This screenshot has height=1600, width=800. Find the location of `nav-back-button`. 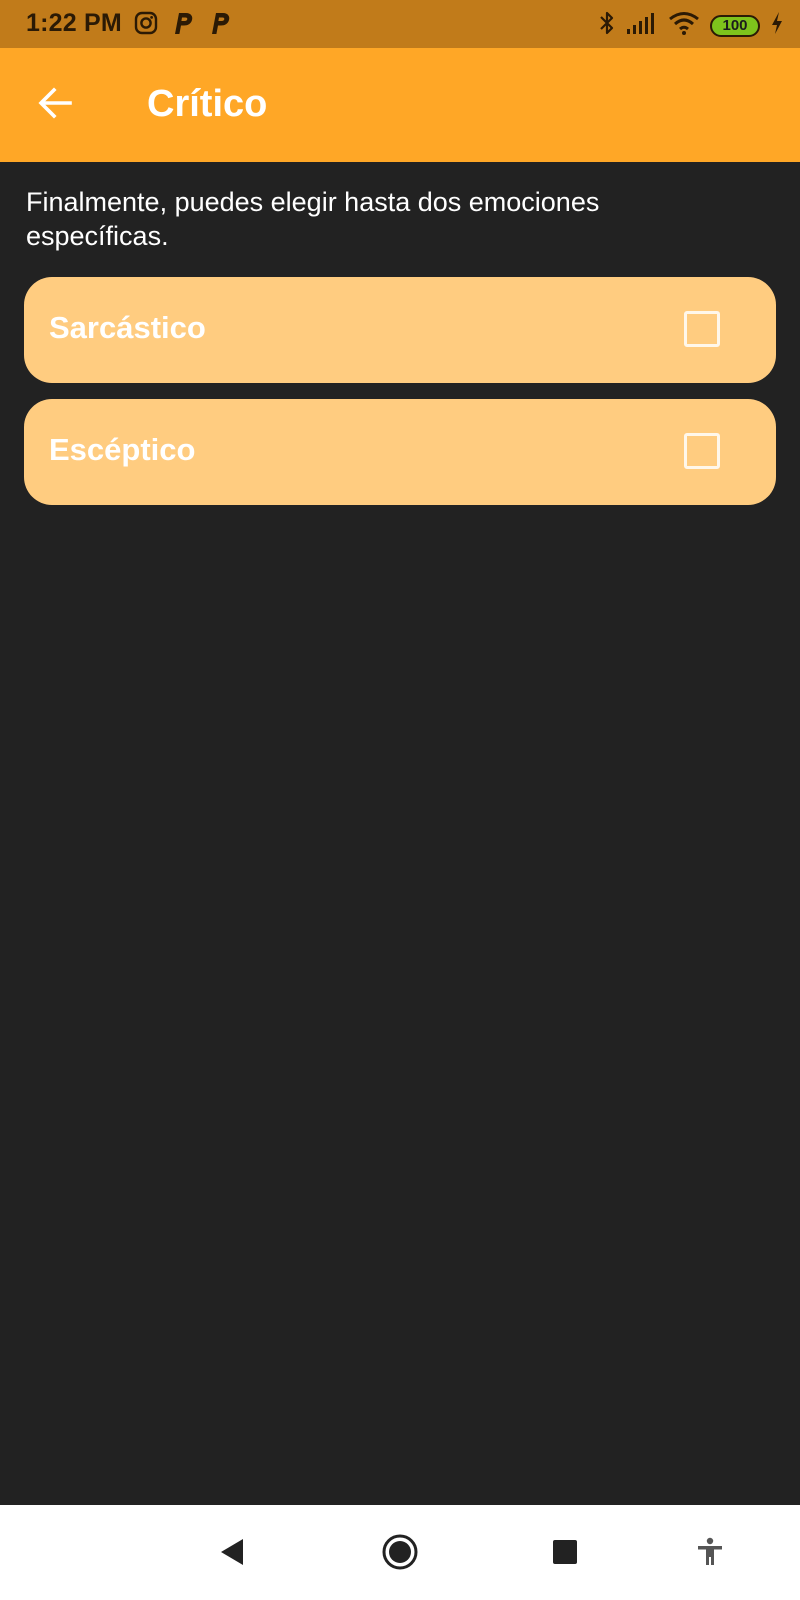

nav-back-button is located at coordinates (232, 1554).